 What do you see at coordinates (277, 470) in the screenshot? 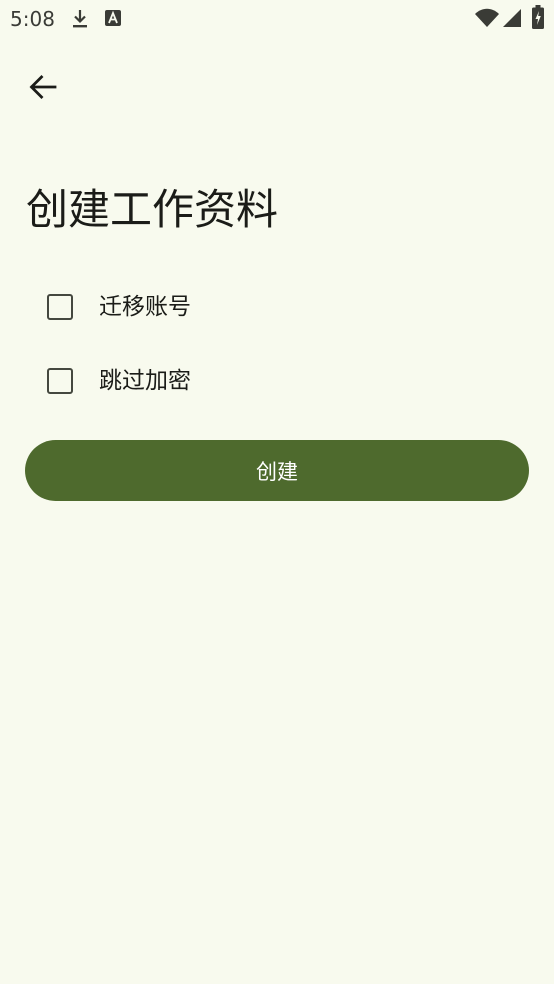
I see `create-button: 创建` at bounding box center [277, 470].